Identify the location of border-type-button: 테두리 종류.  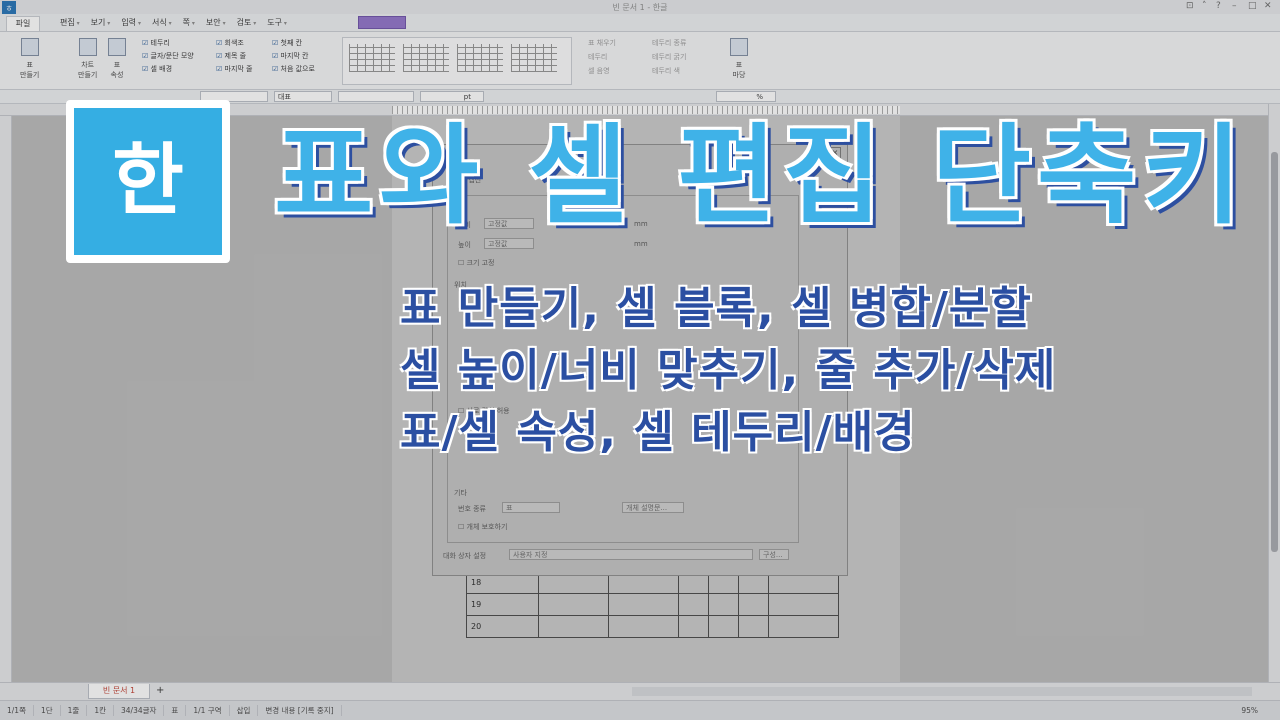
(669, 43).